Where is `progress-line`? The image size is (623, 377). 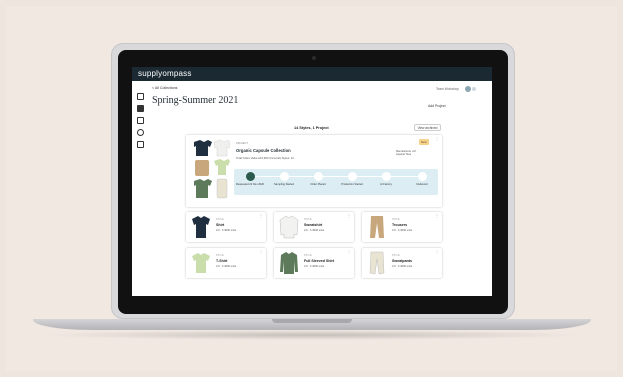 progress-line is located at coordinates (336, 176).